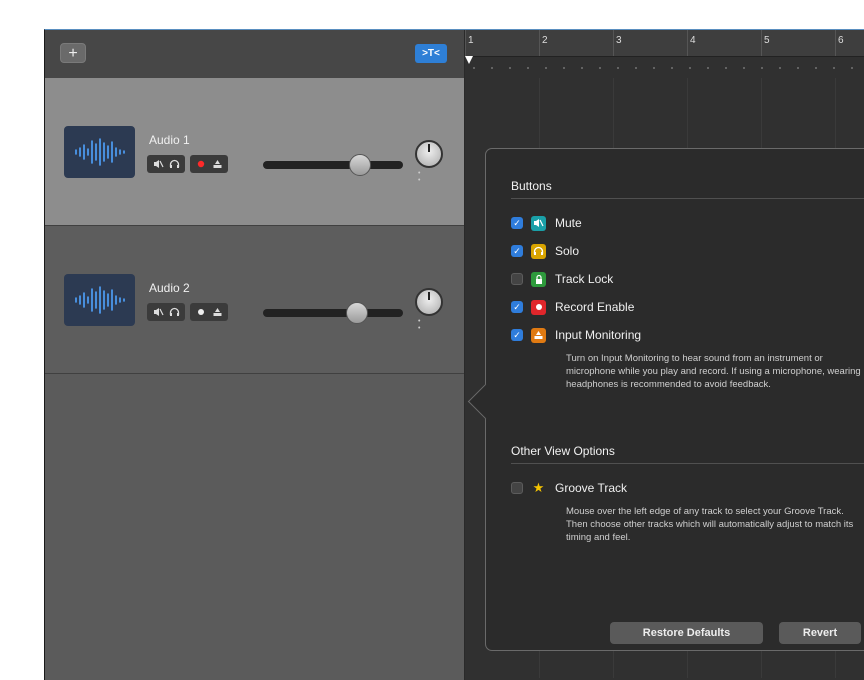 The width and height of the screenshot is (864, 680). I want to click on bar-ruler: 1 2 3 4 5 6, so click(664, 43).